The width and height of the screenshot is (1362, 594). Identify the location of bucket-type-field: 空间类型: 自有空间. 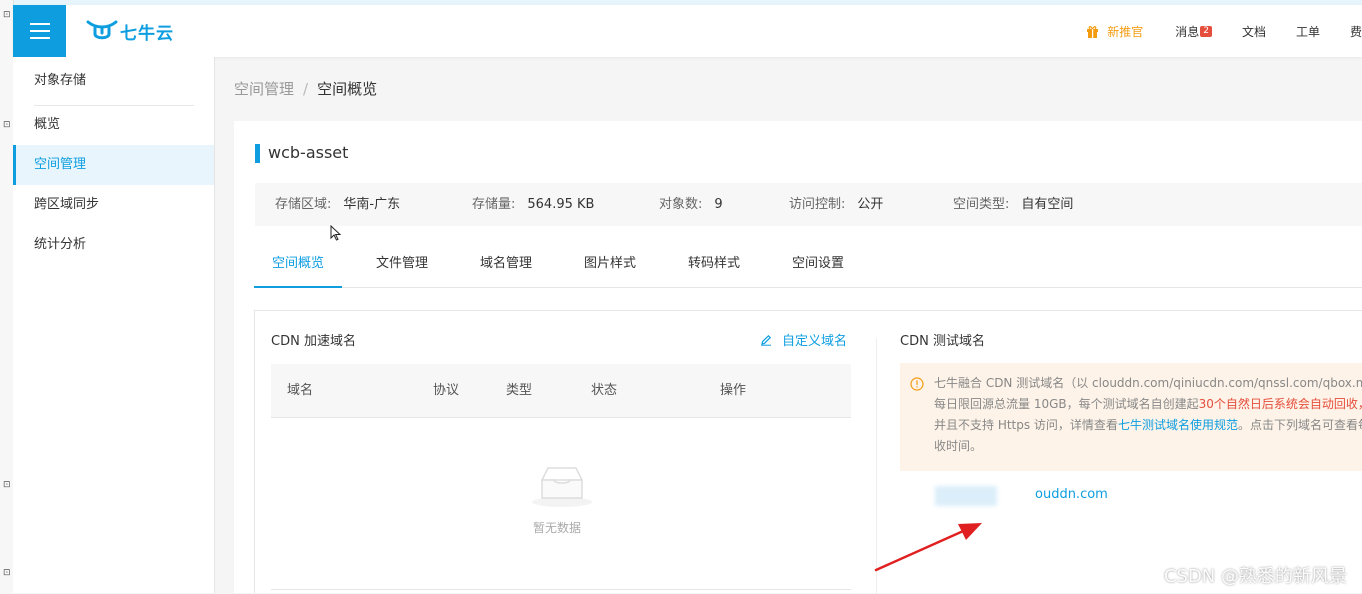
(1013, 204).